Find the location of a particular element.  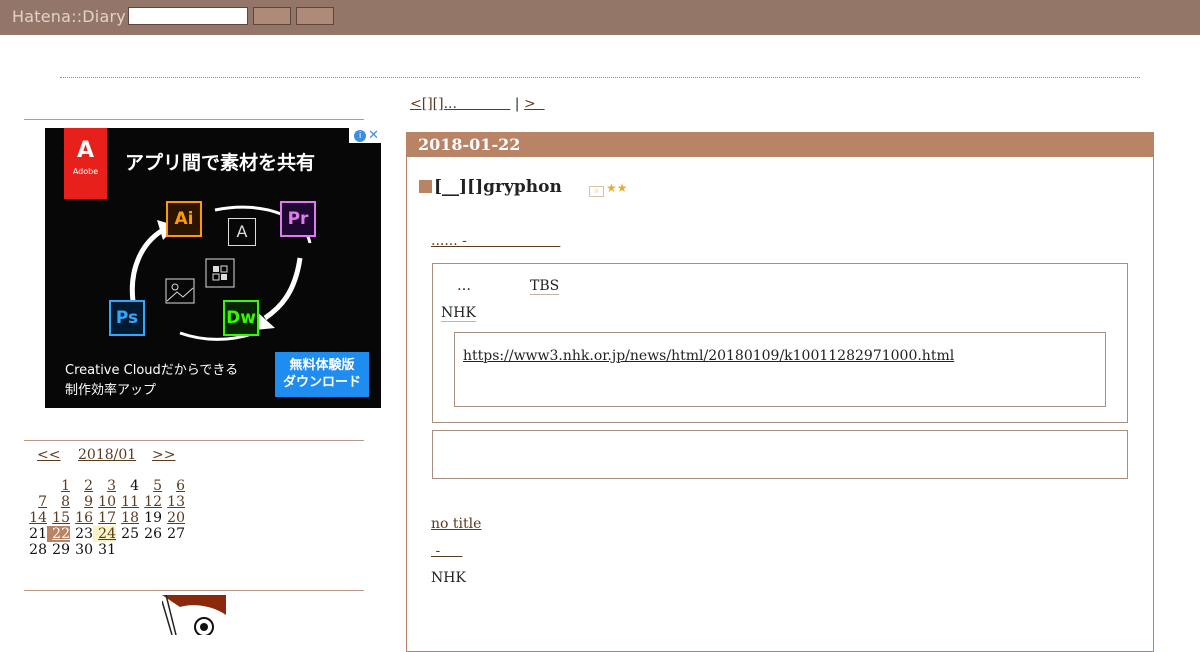

calendar-day: 2 is located at coordinates (81, 486).